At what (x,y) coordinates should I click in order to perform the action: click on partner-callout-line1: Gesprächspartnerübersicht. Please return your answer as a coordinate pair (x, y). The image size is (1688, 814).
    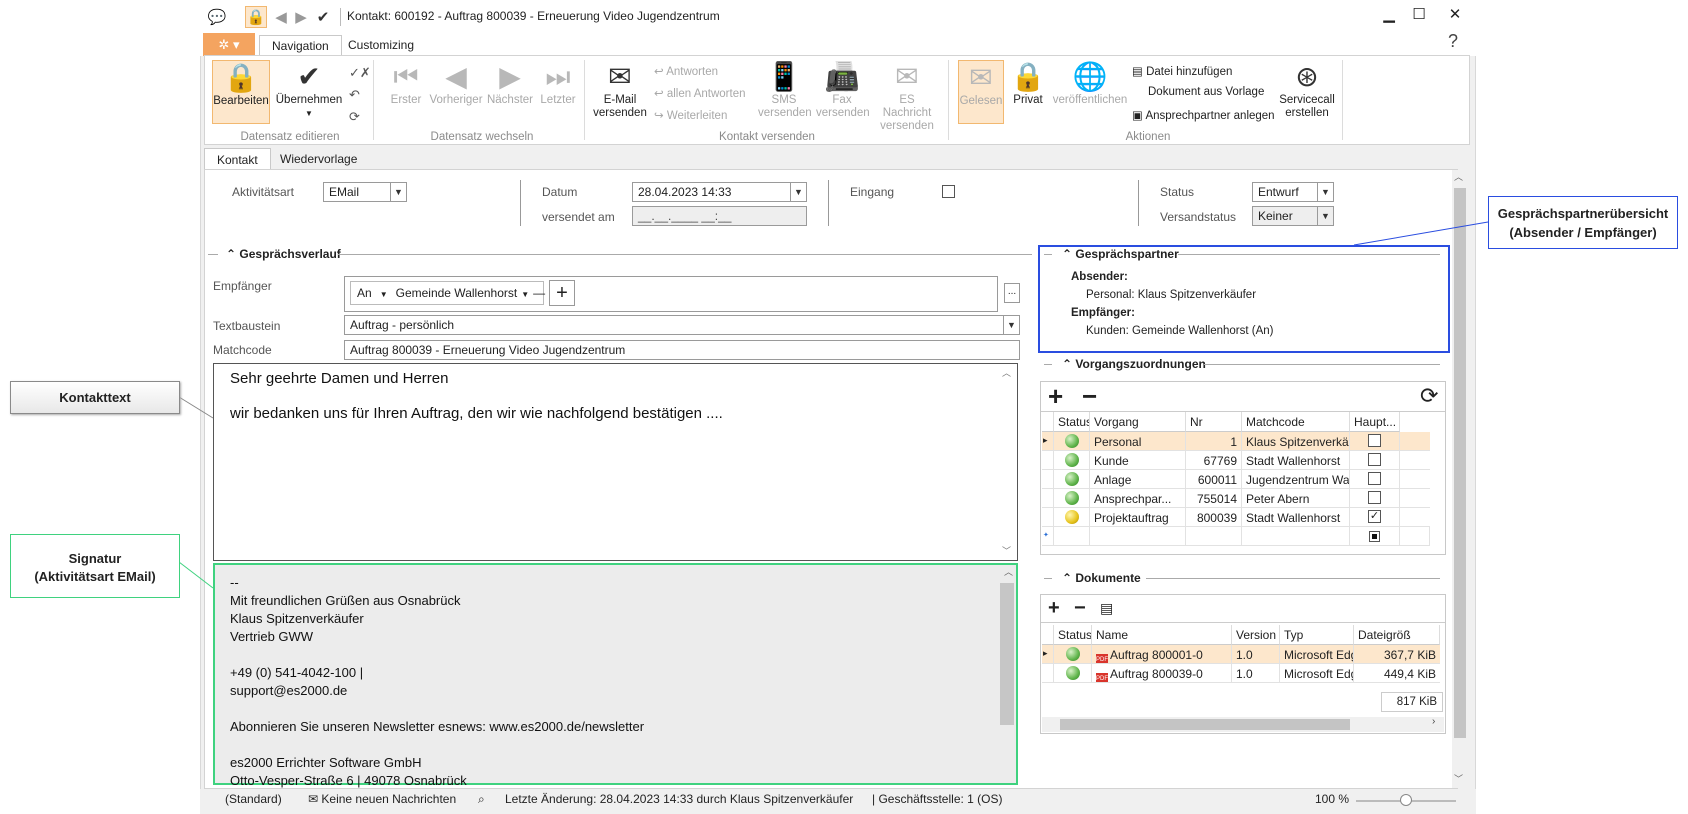
    Looking at the image, I should click on (1583, 213).